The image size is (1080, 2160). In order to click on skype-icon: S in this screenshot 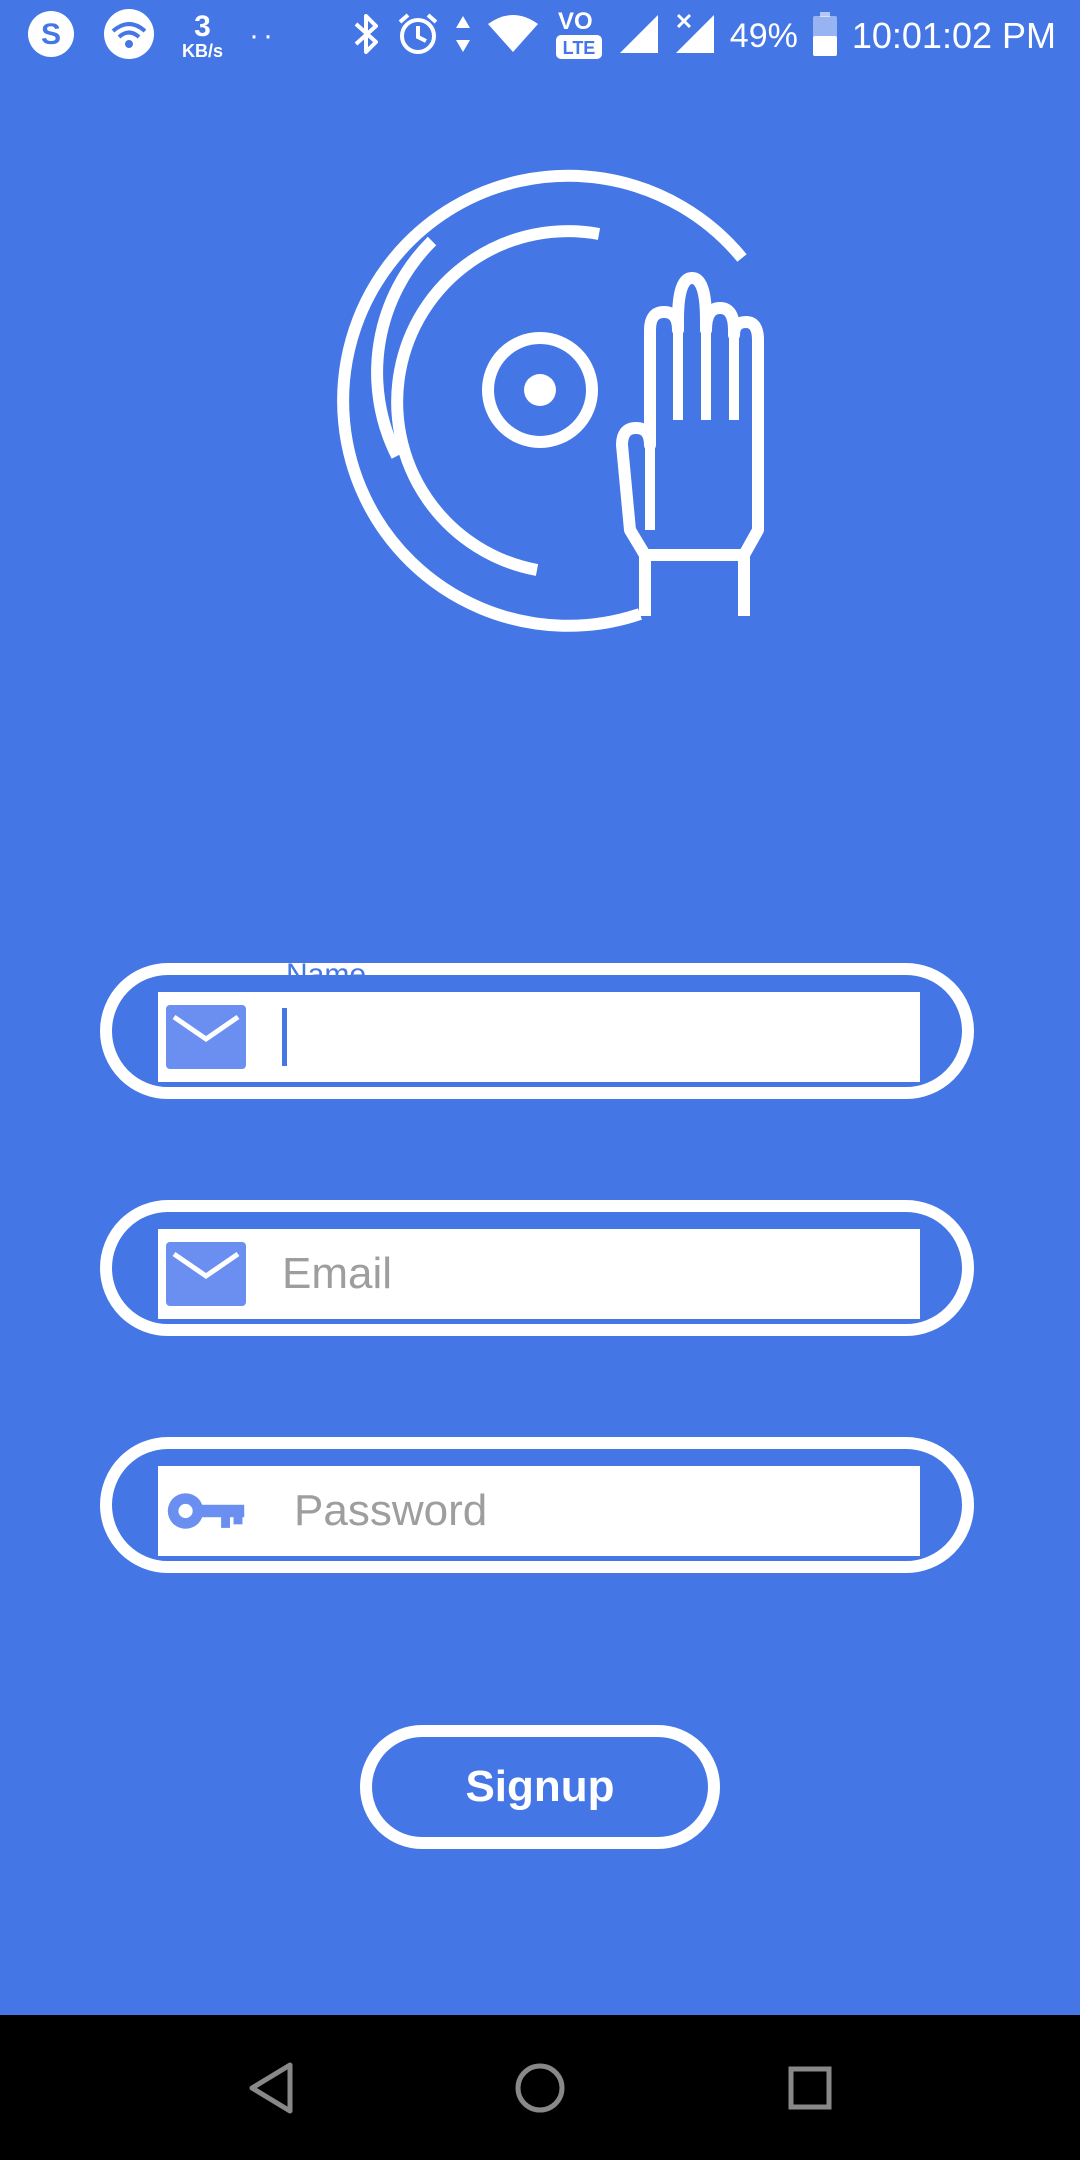, I will do `click(51, 36)`.